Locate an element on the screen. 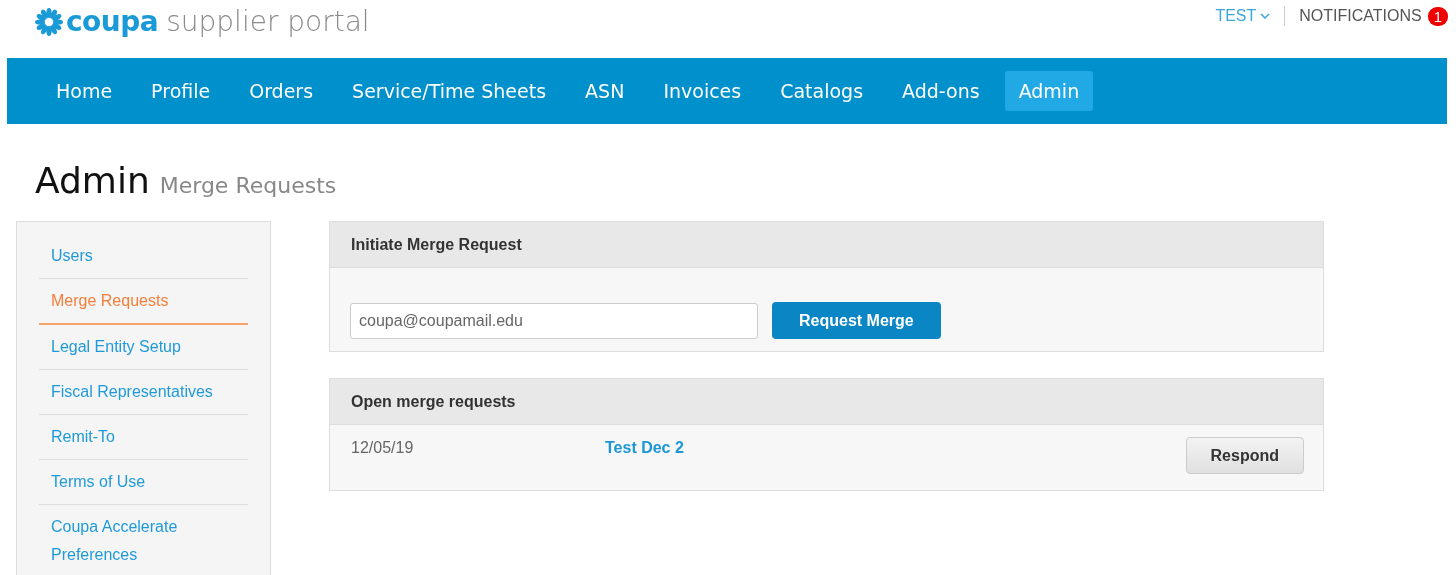 This screenshot has height=575, width=1456. nav-tab: Catalogs is located at coordinates (822, 91).